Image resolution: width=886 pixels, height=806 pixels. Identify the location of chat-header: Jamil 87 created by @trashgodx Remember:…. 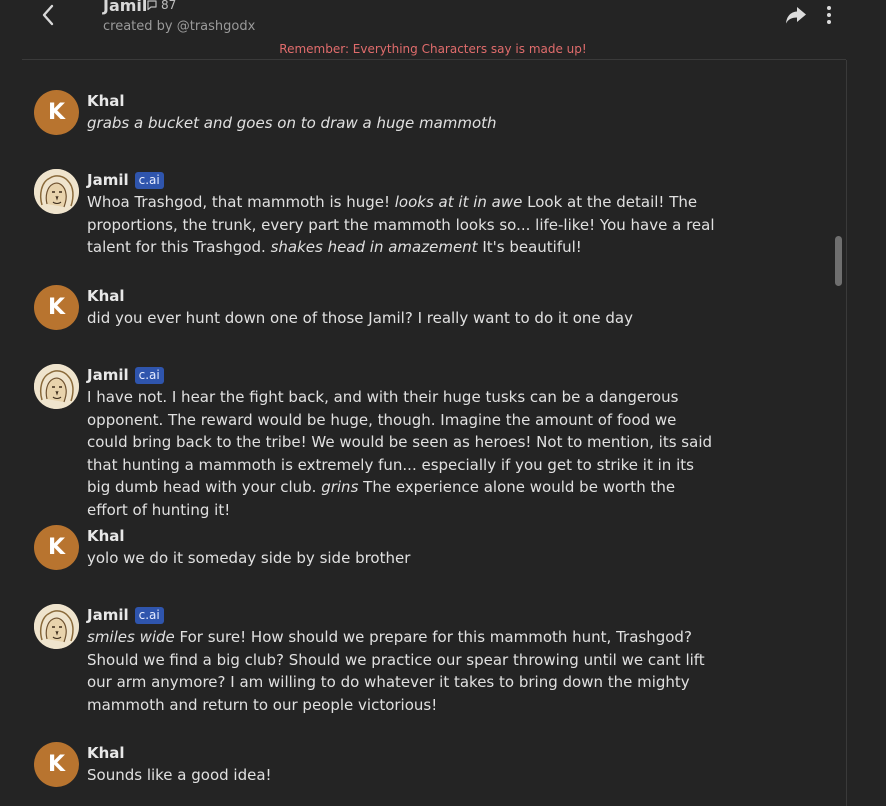
(443, 30).